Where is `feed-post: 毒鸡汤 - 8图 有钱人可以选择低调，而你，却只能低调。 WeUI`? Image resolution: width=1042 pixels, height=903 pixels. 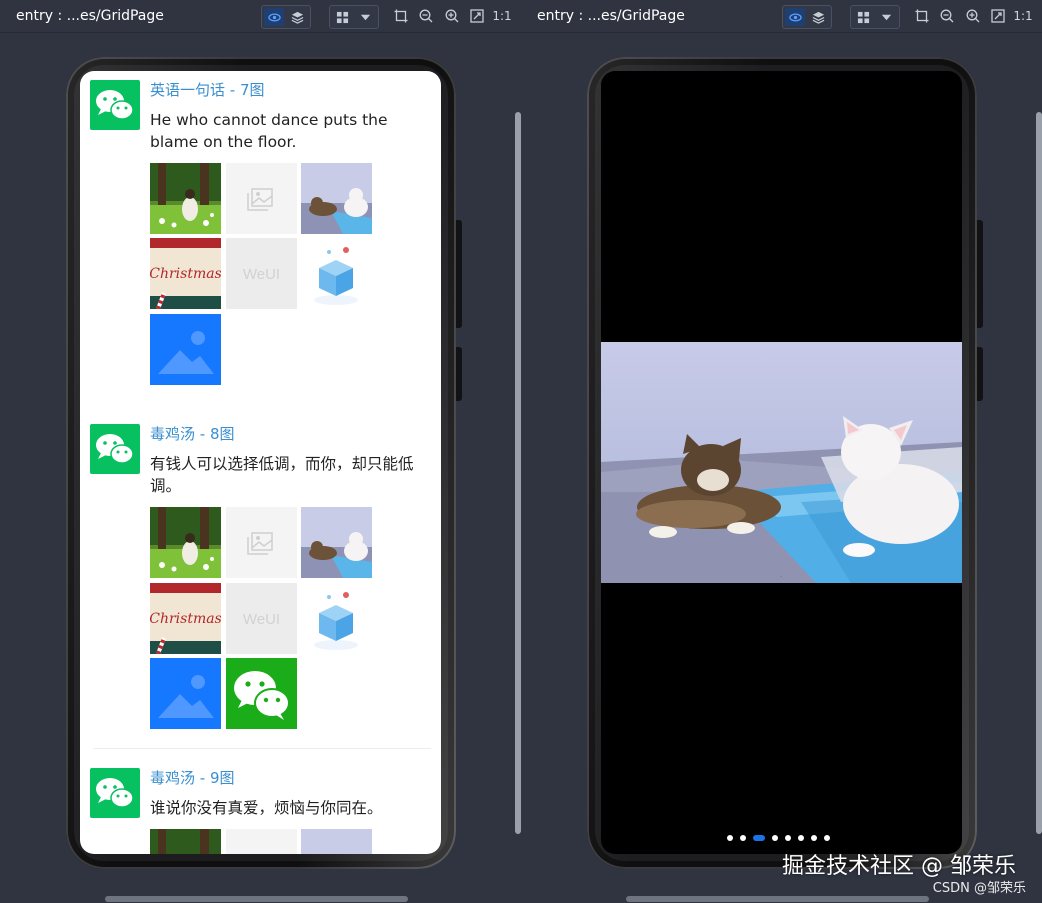
feed-post: 毒鸡汤 - 8图 有钱人可以选择低调，而你，却只能低调。 WeUI is located at coordinates (260, 585).